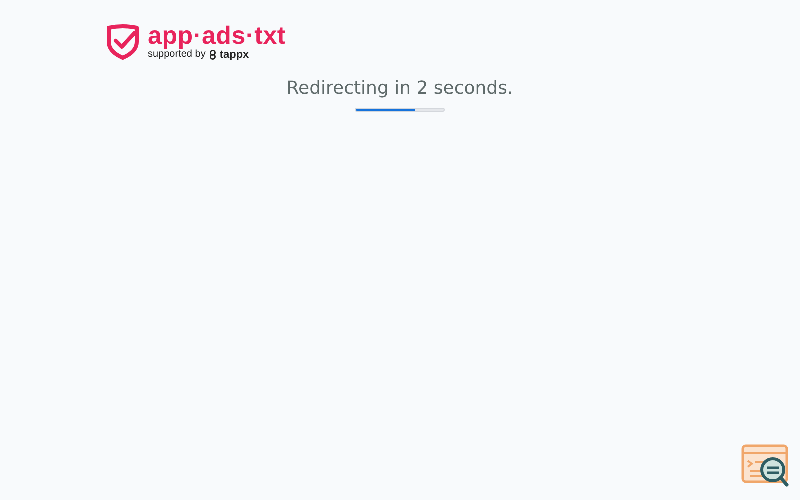  What do you see at coordinates (217, 36) in the screenshot?
I see `logo-text: app·ads·txt` at bounding box center [217, 36].